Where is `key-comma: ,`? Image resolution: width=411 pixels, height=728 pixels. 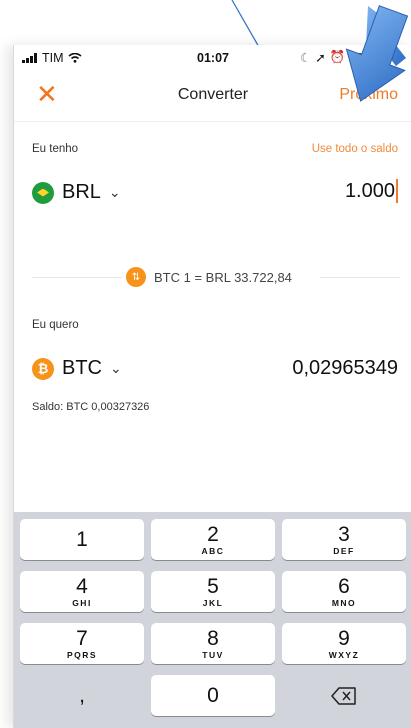
key-comma: , is located at coordinates (82, 695).